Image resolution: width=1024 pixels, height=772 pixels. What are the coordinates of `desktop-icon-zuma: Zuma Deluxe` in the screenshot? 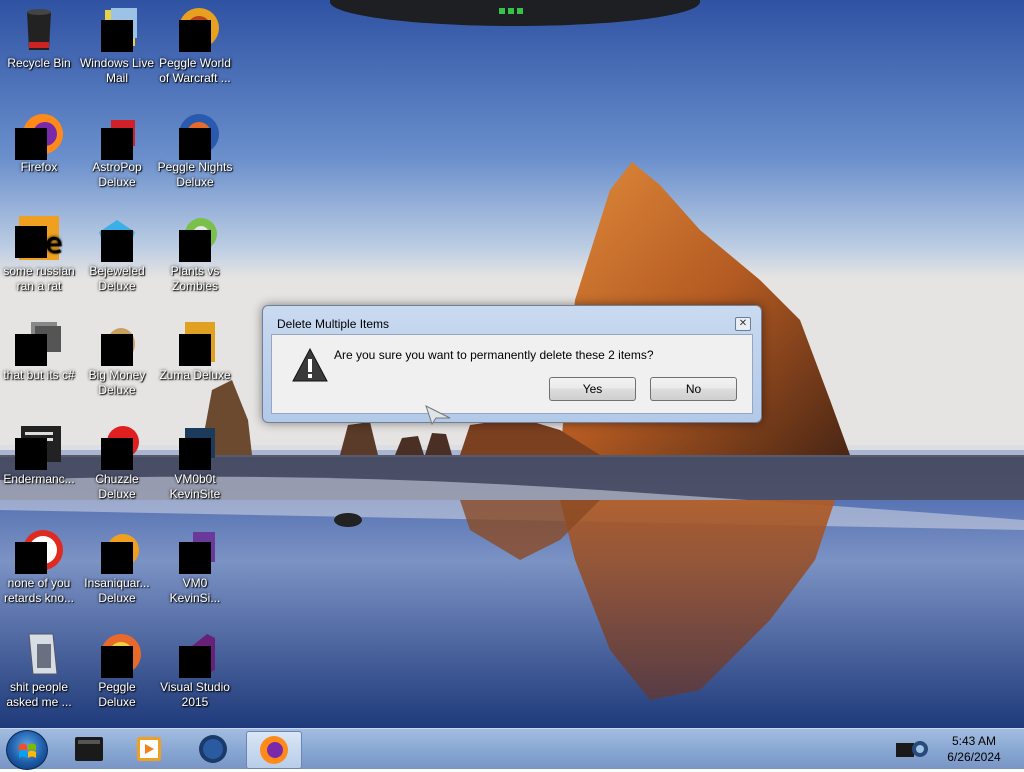 It's located at (195, 350).